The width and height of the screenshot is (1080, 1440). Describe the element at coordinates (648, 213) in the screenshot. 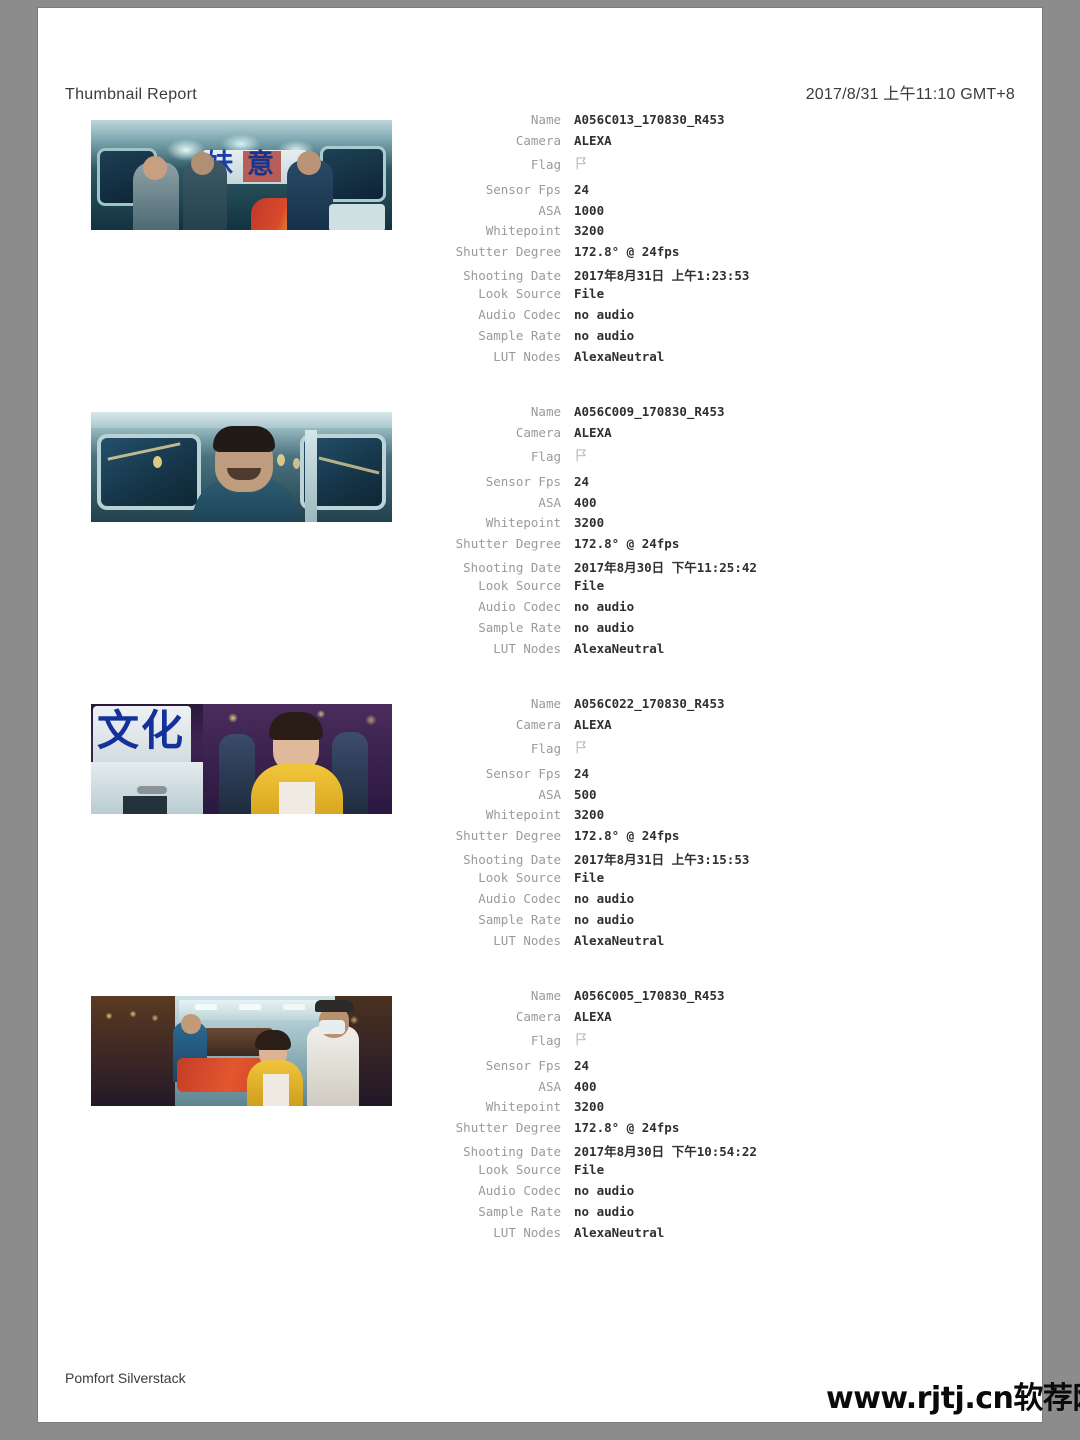

I see `meta-row-asa: ASA 1000` at that location.